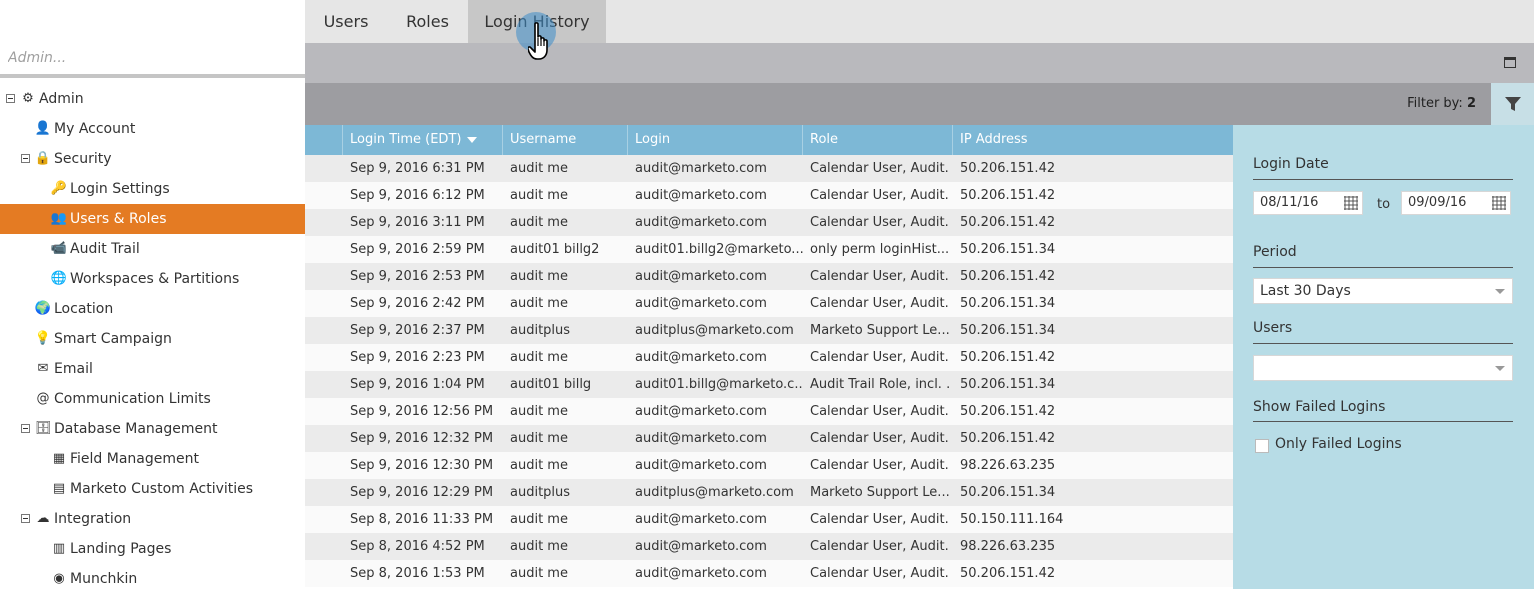  Describe the element at coordinates (43, 518) in the screenshot. I see `cloud-icon: ☁` at that location.